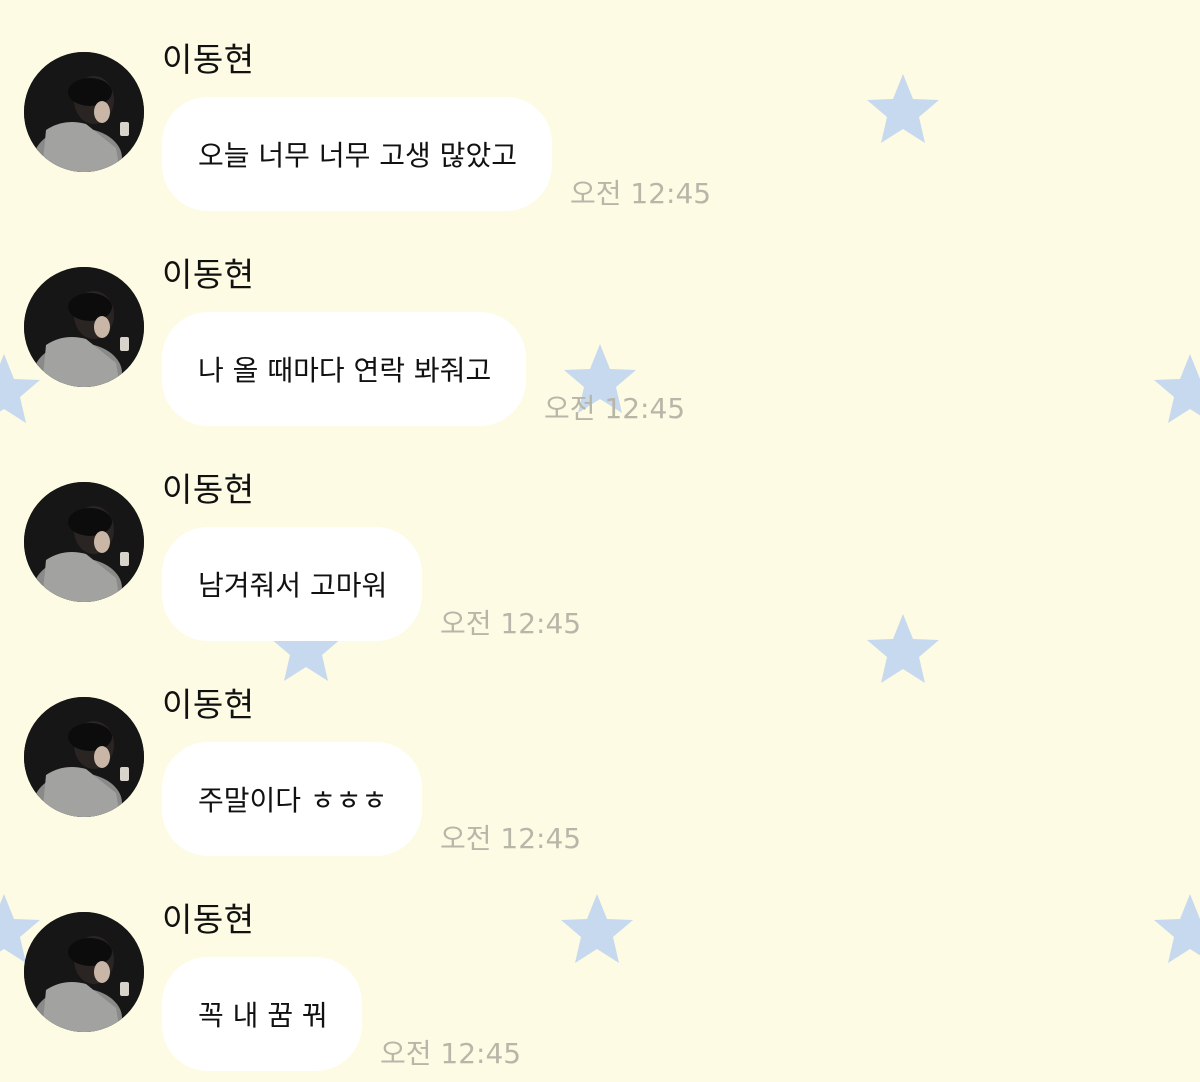 Image resolution: width=1200 pixels, height=1082 pixels. I want to click on message-bubble: 오늘 너무 너무 고생 많았고, so click(357, 154).